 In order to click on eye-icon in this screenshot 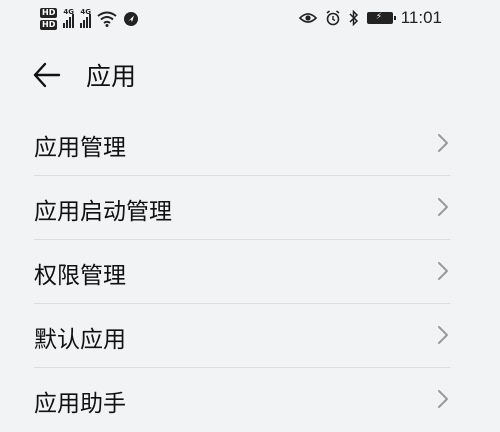, I will do `click(307, 18)`.